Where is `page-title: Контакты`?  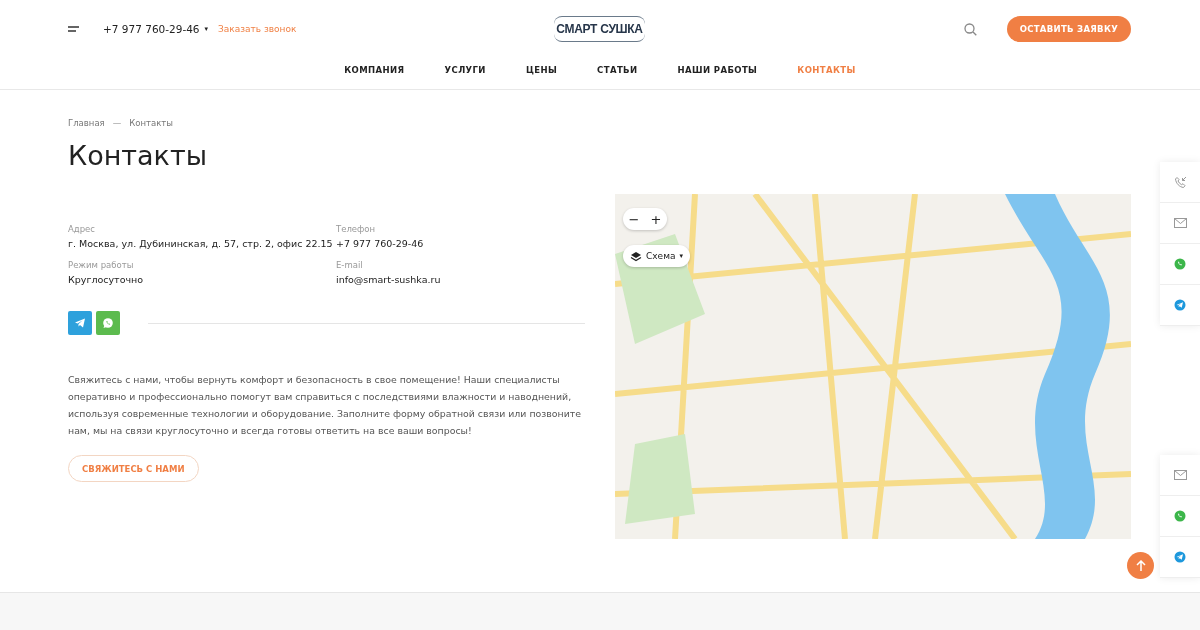
page-title: Контакты is located at coordinates (138, 155).